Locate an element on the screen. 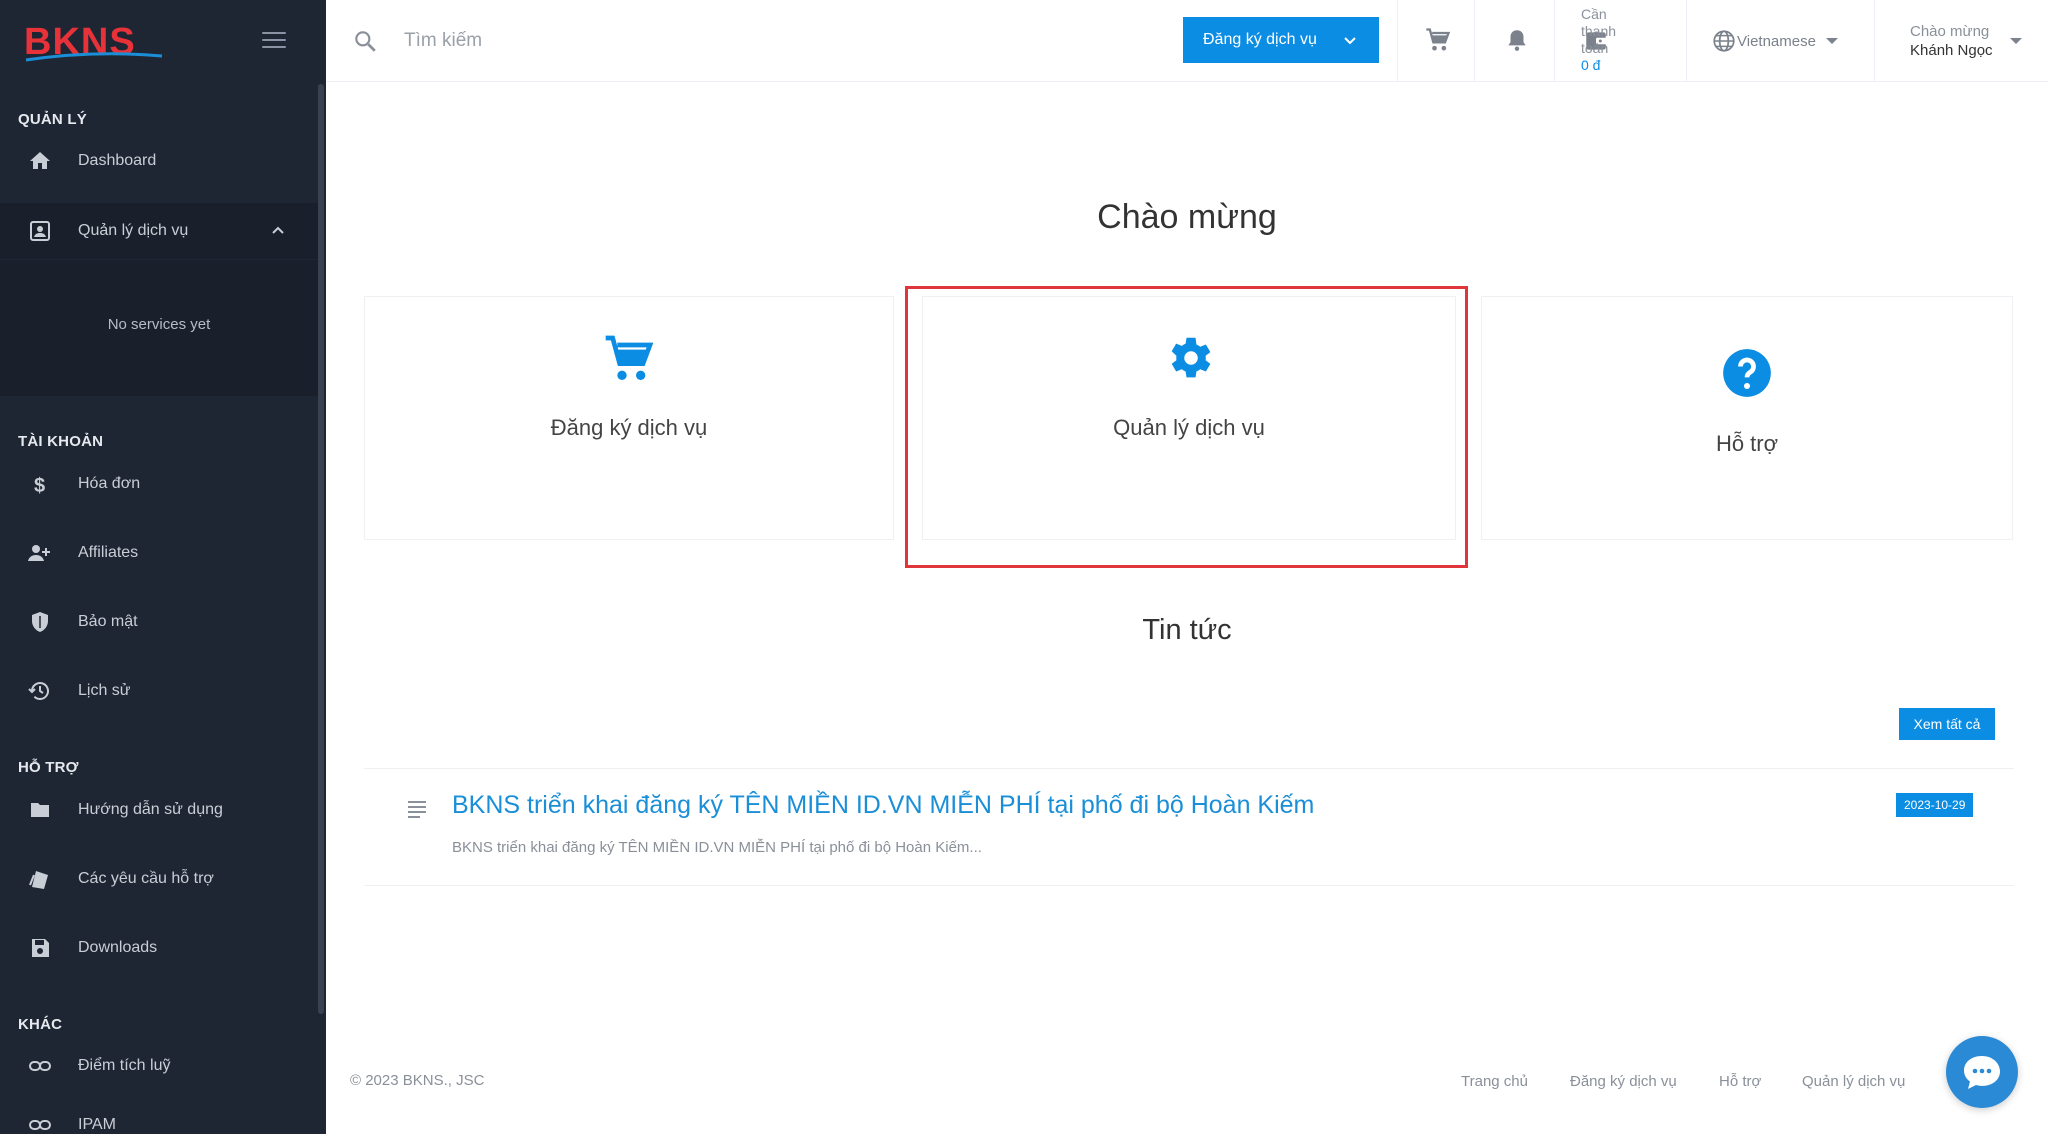 Image resolution: width=2048 pixels, height=1134 pixels. payment-due: Cần thanh toán 0 đ is located at coordinates (1598, 40).